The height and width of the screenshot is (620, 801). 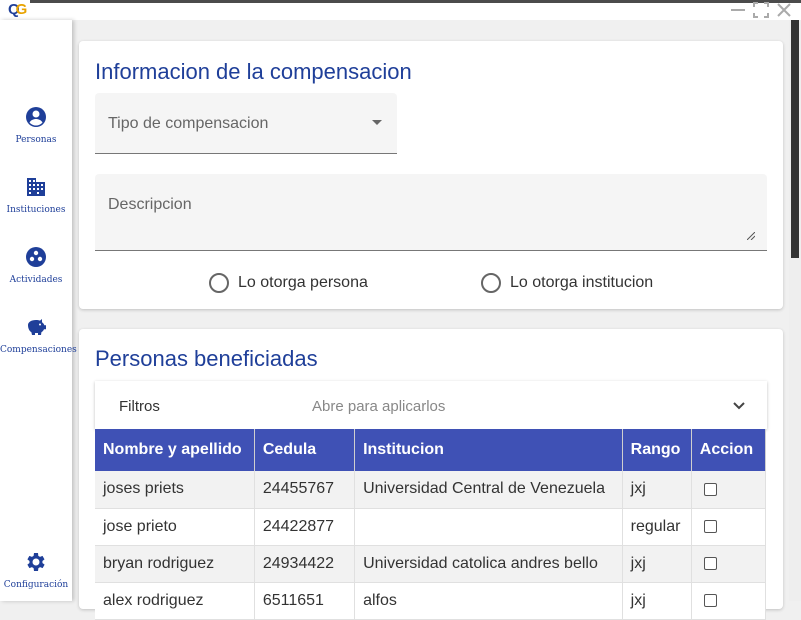 What do you see at coordinates (36, 140) in the screenshot?
I see `sidebar-item-label: Personas` at bounding box center [36, 140].